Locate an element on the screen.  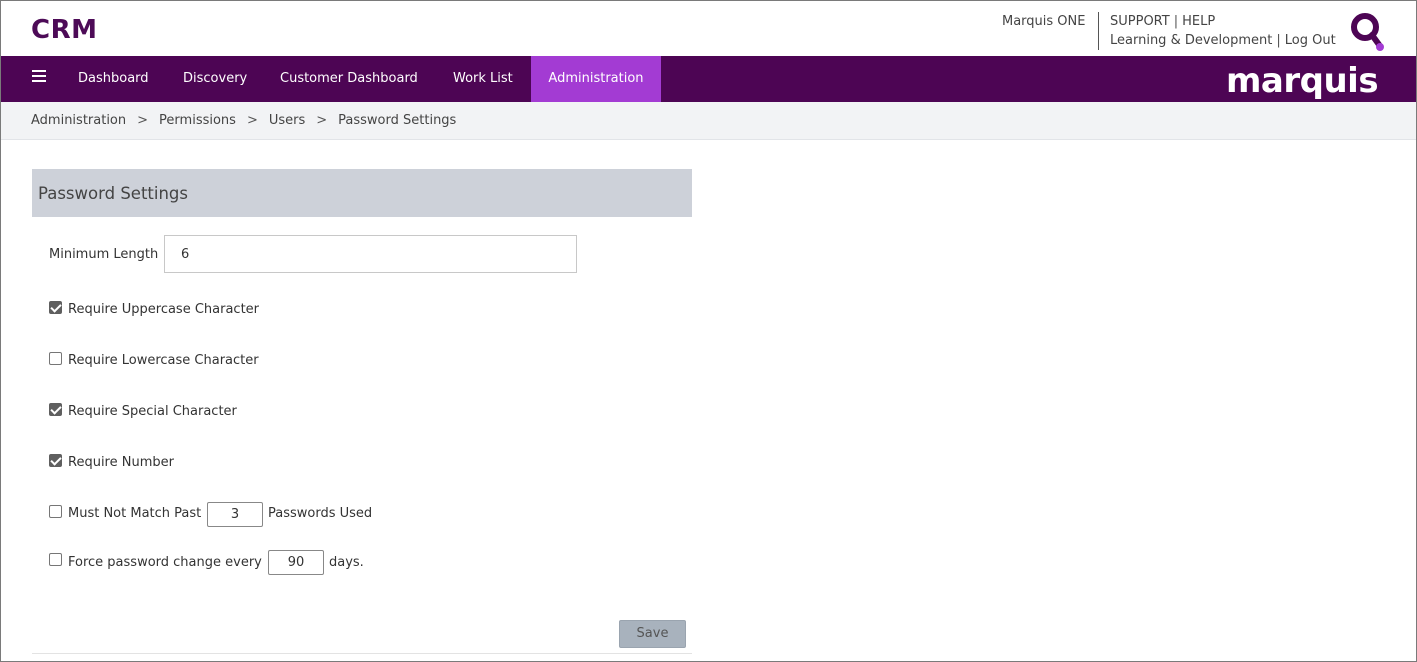
panel-bottom-divider is located at coordinates (362, 653).